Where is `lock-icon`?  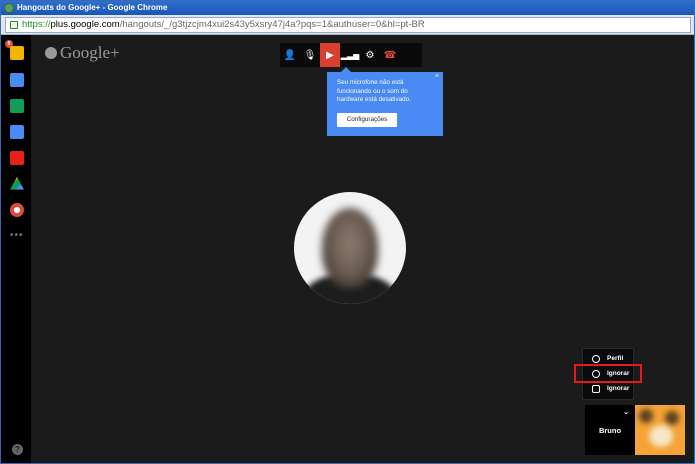 lock-icon is located at coordinates (14, 25).